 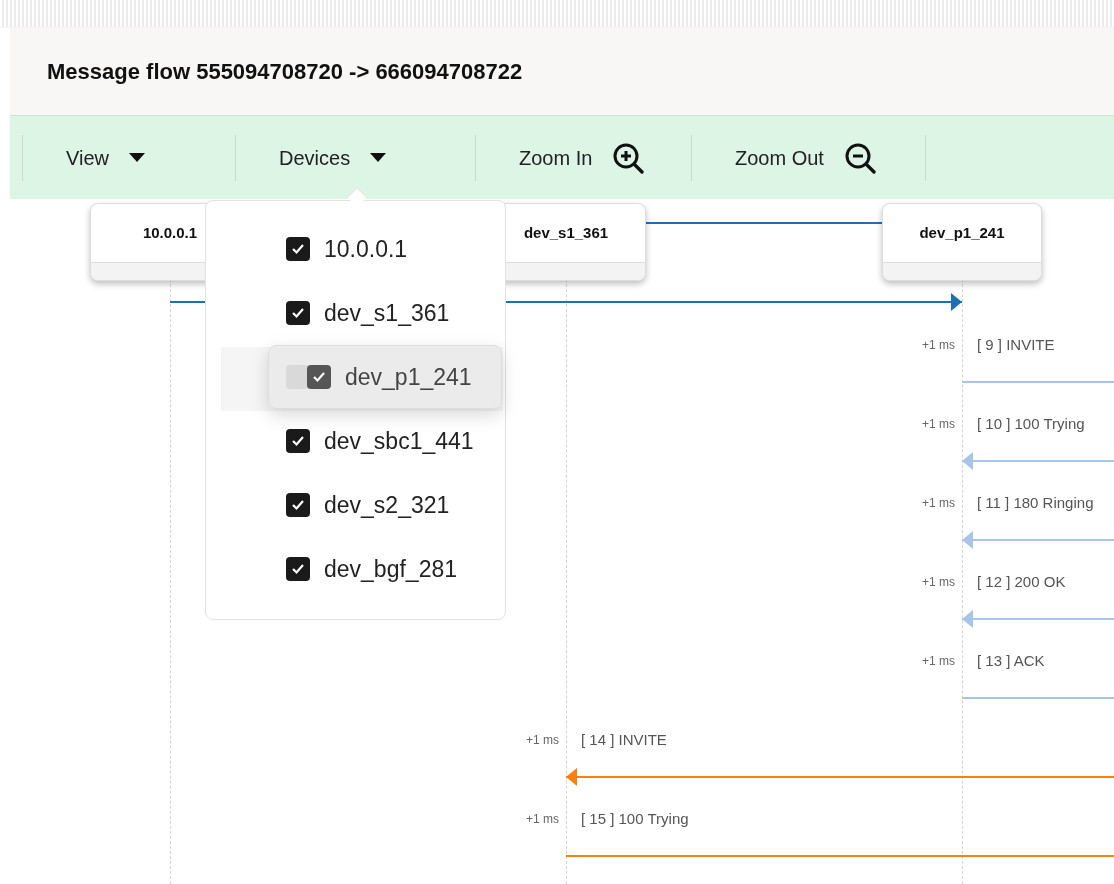 What do you see at coordinates (805, 157) in the screenshot?
I see `zoom-button: Zoom Out` at bounding box center [805, 157].